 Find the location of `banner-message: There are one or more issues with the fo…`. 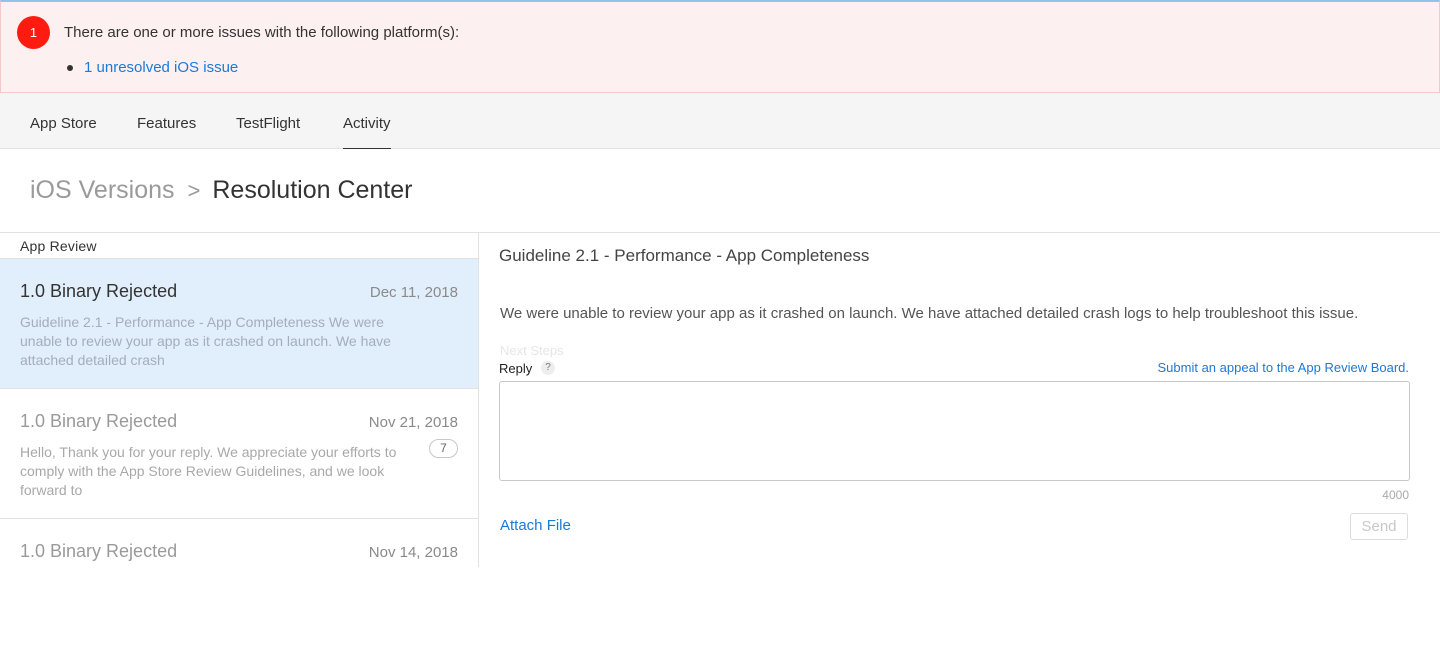

banner-message: There are one or more issues with the fo… is located at coordinates (262, 32).